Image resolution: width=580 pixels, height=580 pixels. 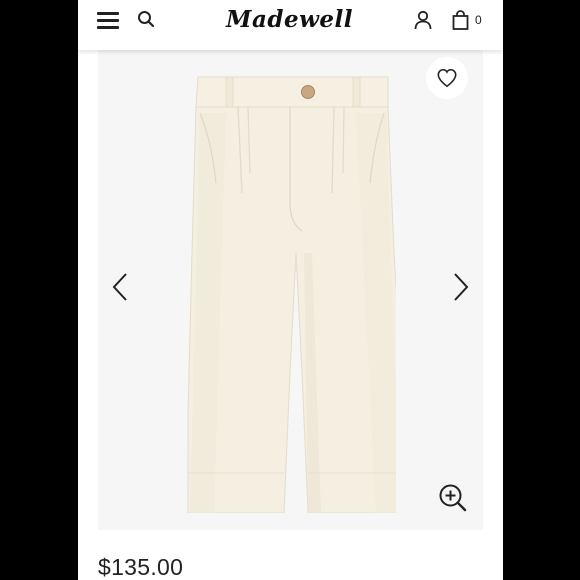 I want to click on top-nav-bar: Madewell 0, so click(x=290, y=25).